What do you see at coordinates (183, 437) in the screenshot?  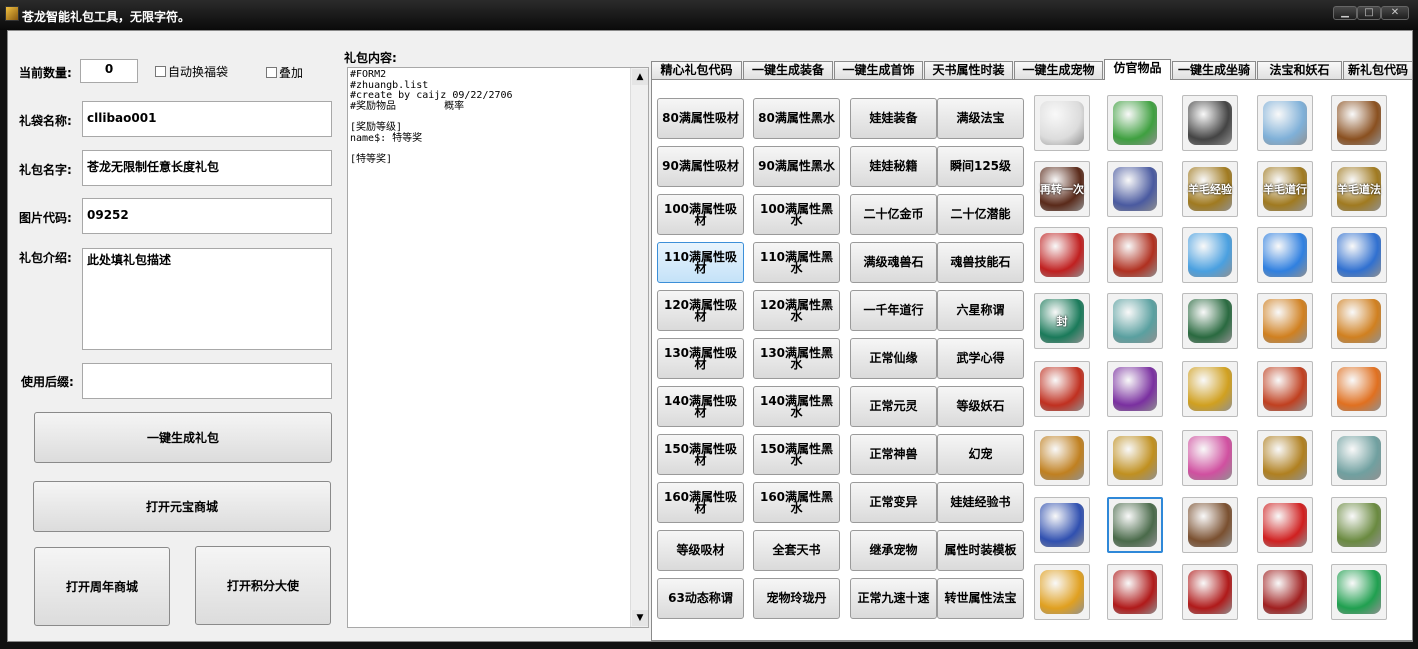 I see `generate-pack-button: 一键生成礼包` at bounding box center [183, 437].